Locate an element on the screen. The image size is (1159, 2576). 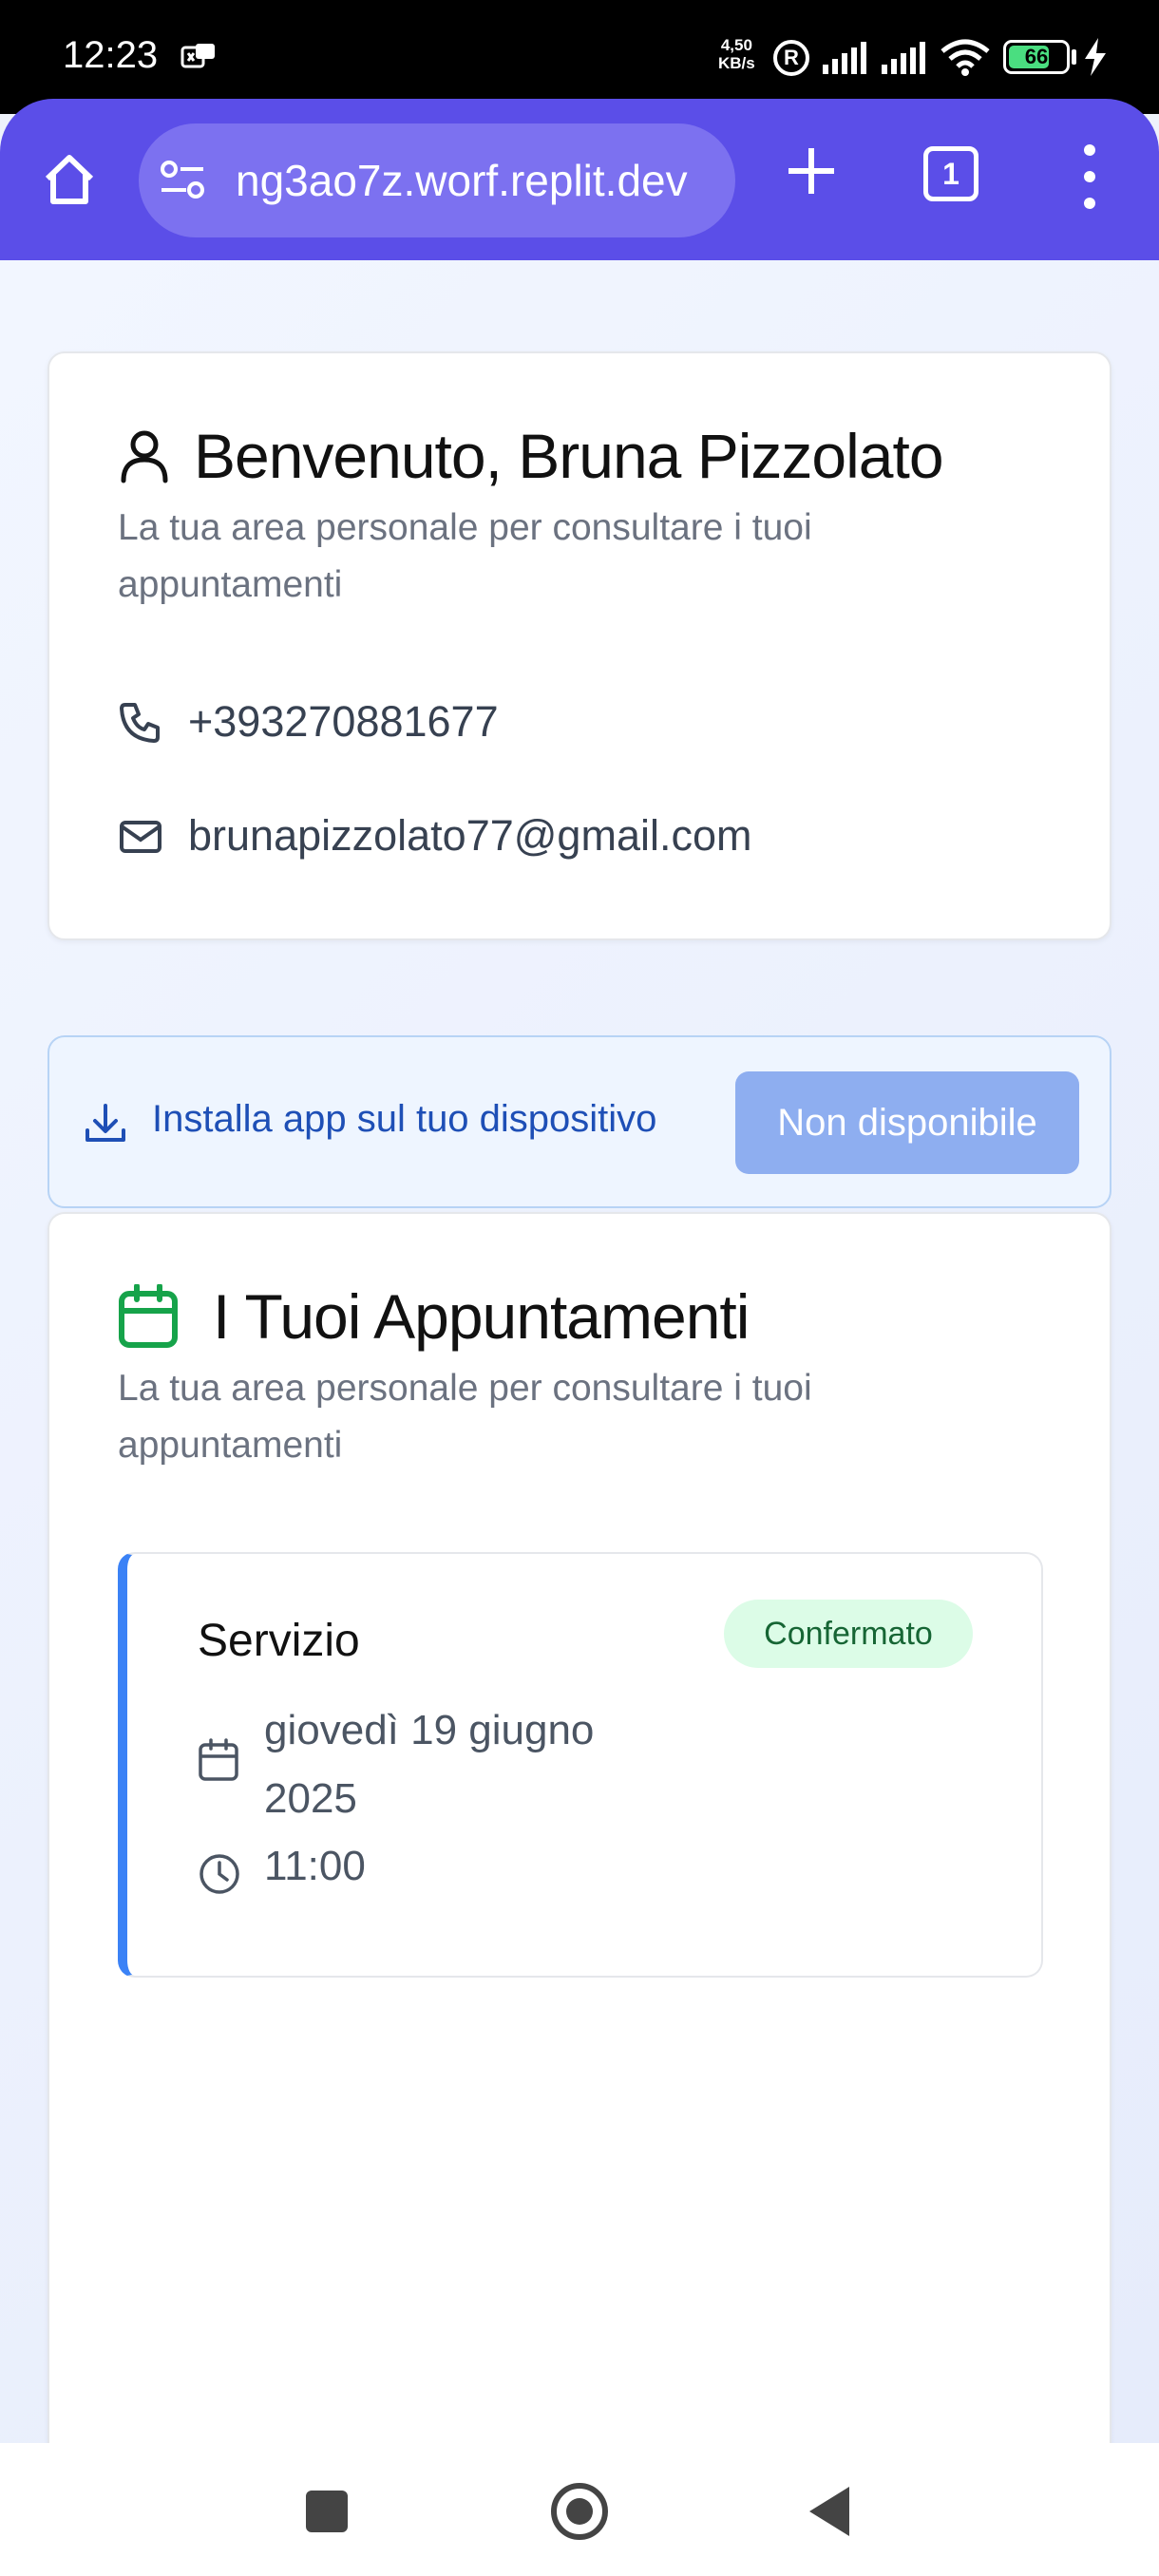
profile-title: Benvenuto, Bruna Pizzolato is located at coordinates (569, 456).